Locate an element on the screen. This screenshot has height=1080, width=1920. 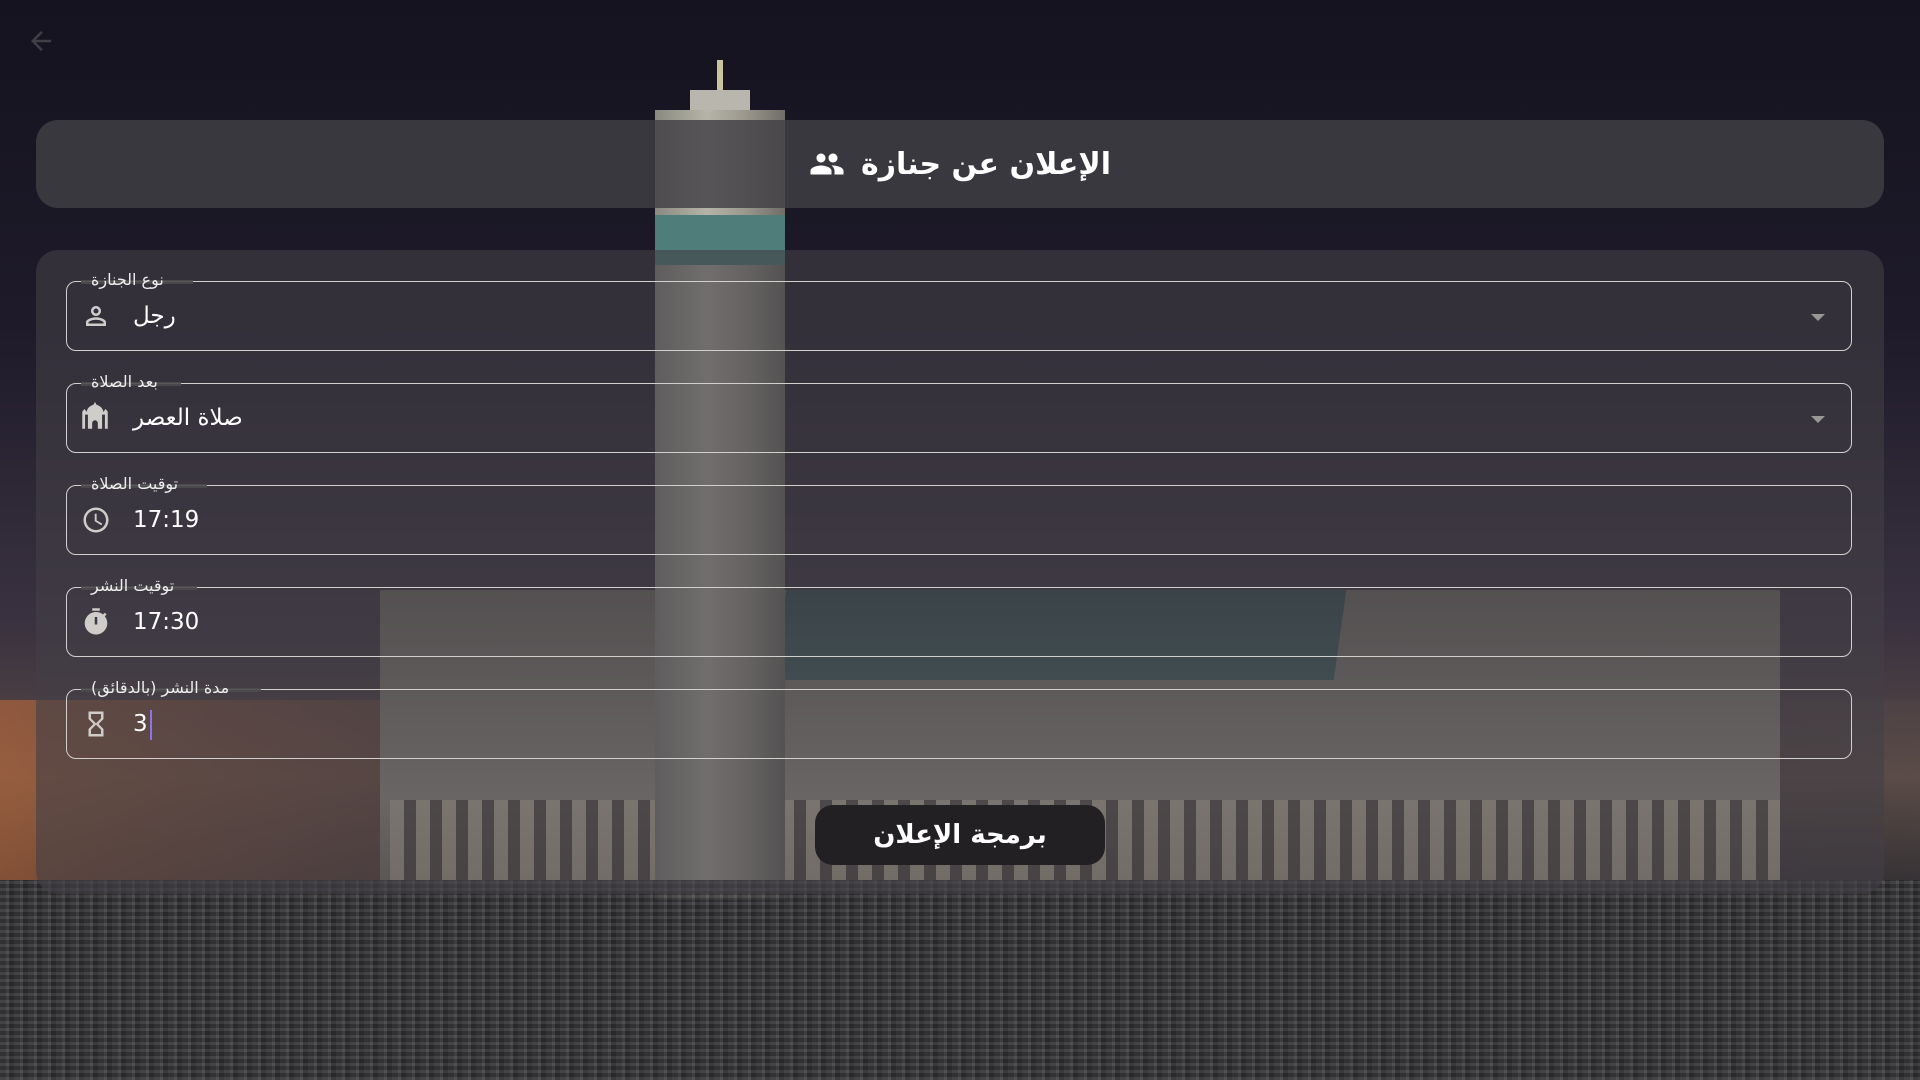
mosque-icon is located at coordinates (95, 415).